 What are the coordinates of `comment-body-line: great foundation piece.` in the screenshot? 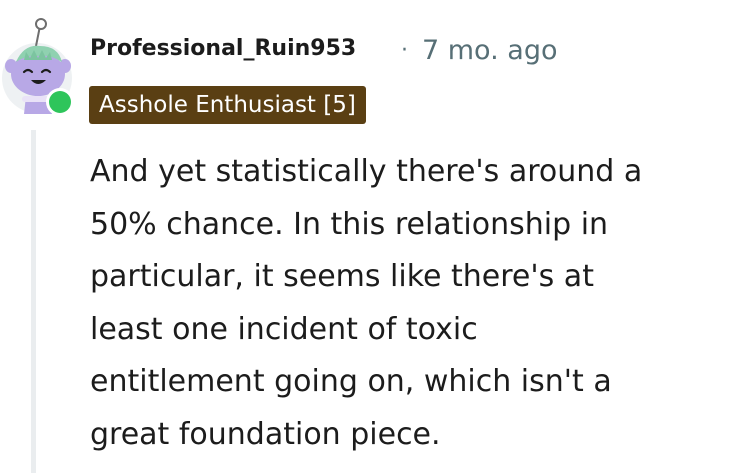 It's located at (265, 434).